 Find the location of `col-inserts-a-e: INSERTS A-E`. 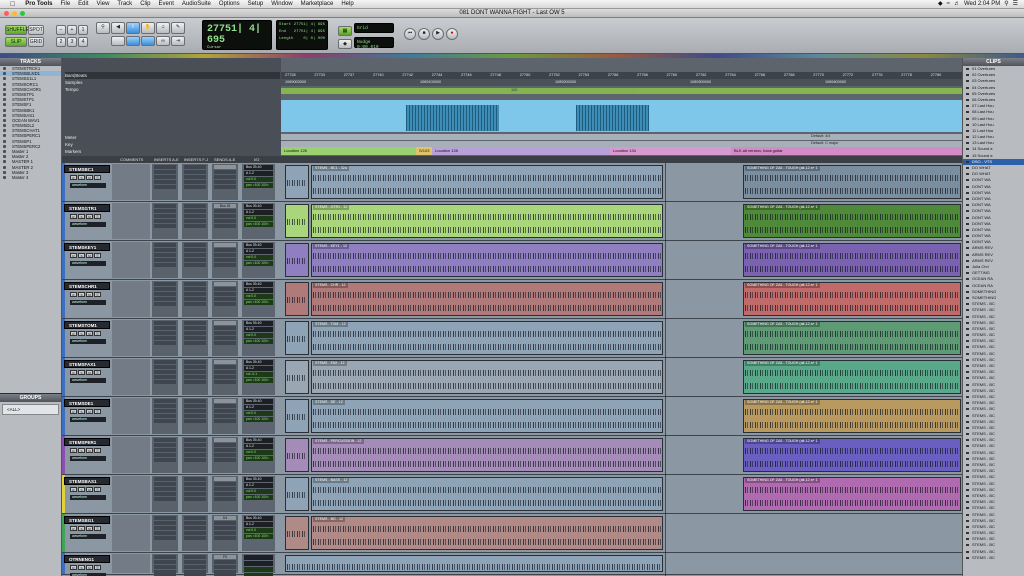

col-inserts-a-e: INSERTS A-E is located at coordinates (166, 159).